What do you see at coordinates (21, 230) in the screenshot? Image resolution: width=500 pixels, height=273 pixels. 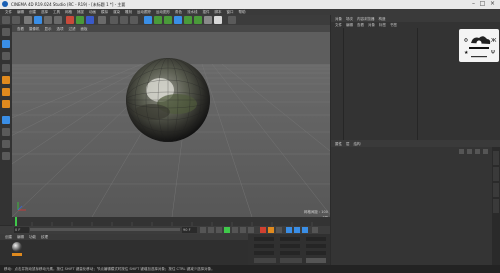 I see `current-frame-field: 0 F` at bounding box center [21, 230].